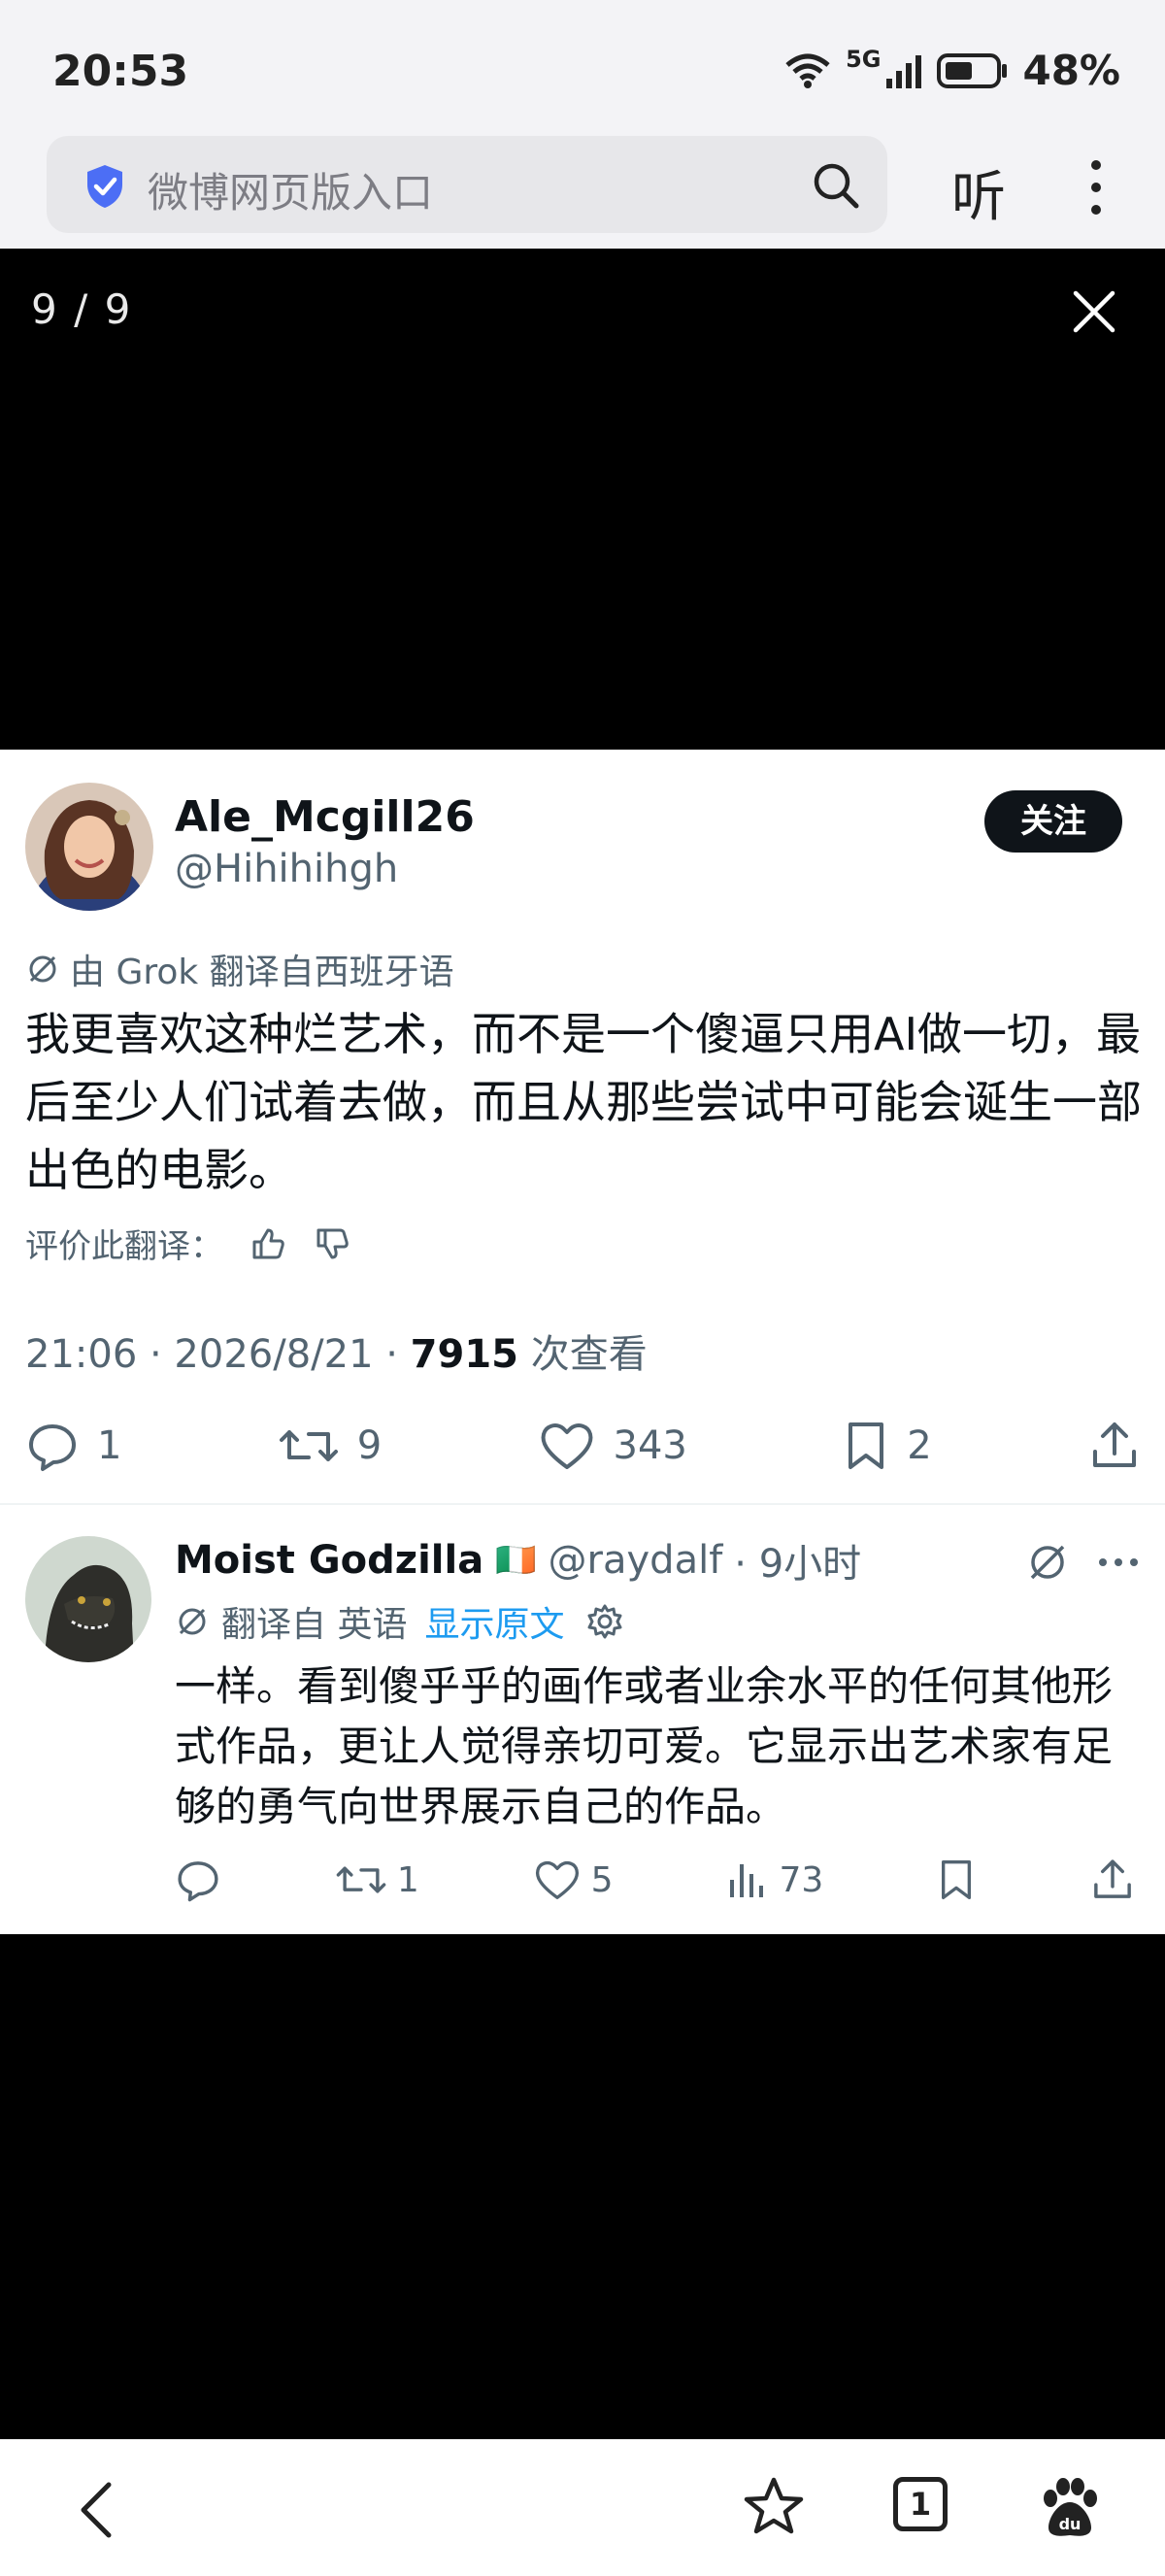 This screenshot has width=1165, height=2576. I want to click on author-handle: @Hihihihgh, so click(286, 869).